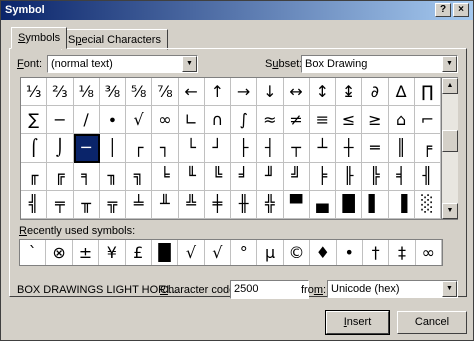  What do you see at coordinates (86, 204) in the screenshot?
I see `symbol-cell: ╥` at bounding box center [86, 204].